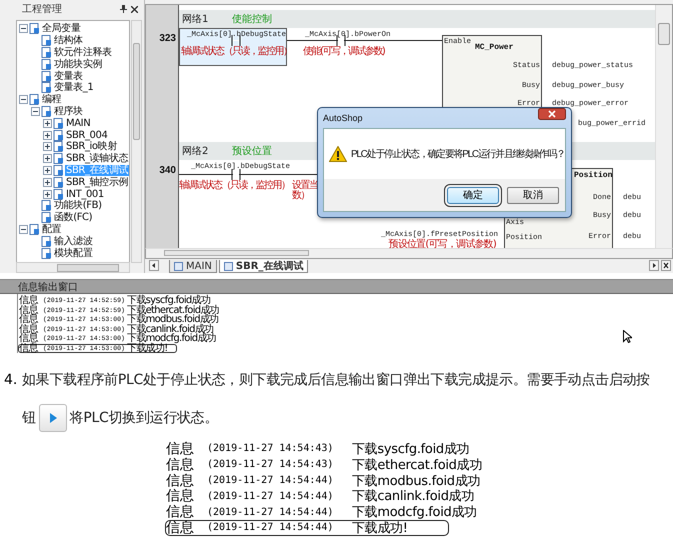 The image size is (673, 538). Describe the element at coordinates (48, 287) in the screenshot. I see `window-title: 信息输出窗口` at that location.